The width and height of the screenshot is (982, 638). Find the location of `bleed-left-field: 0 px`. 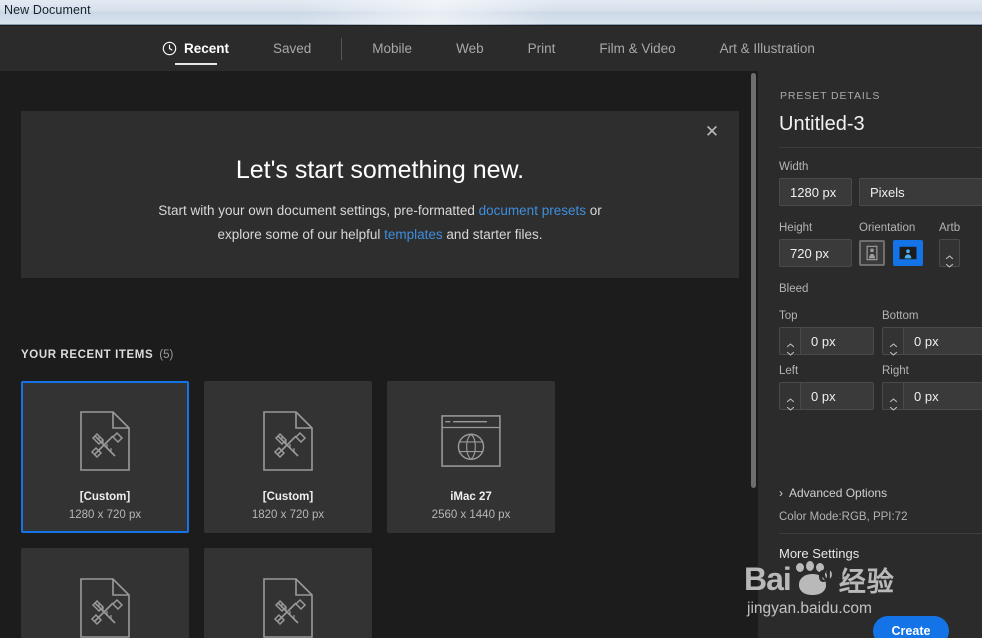

bleed-left-field: 0 px is located at coordinates (826, 396).